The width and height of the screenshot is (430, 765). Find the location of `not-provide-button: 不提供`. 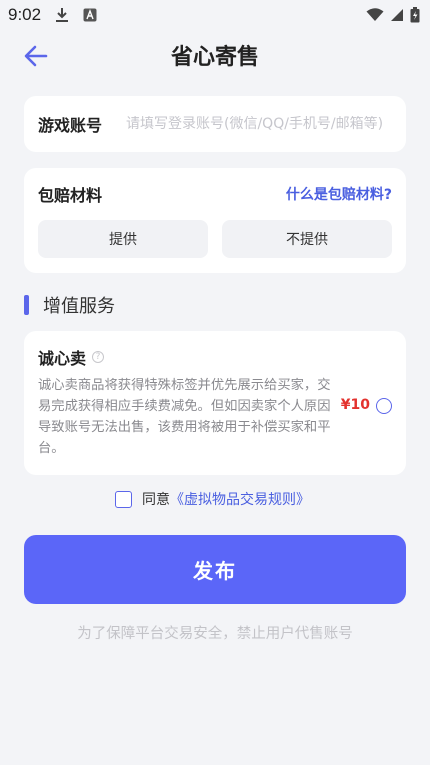

not-provide-button: 不提供 is located at coordinates (307, 239).